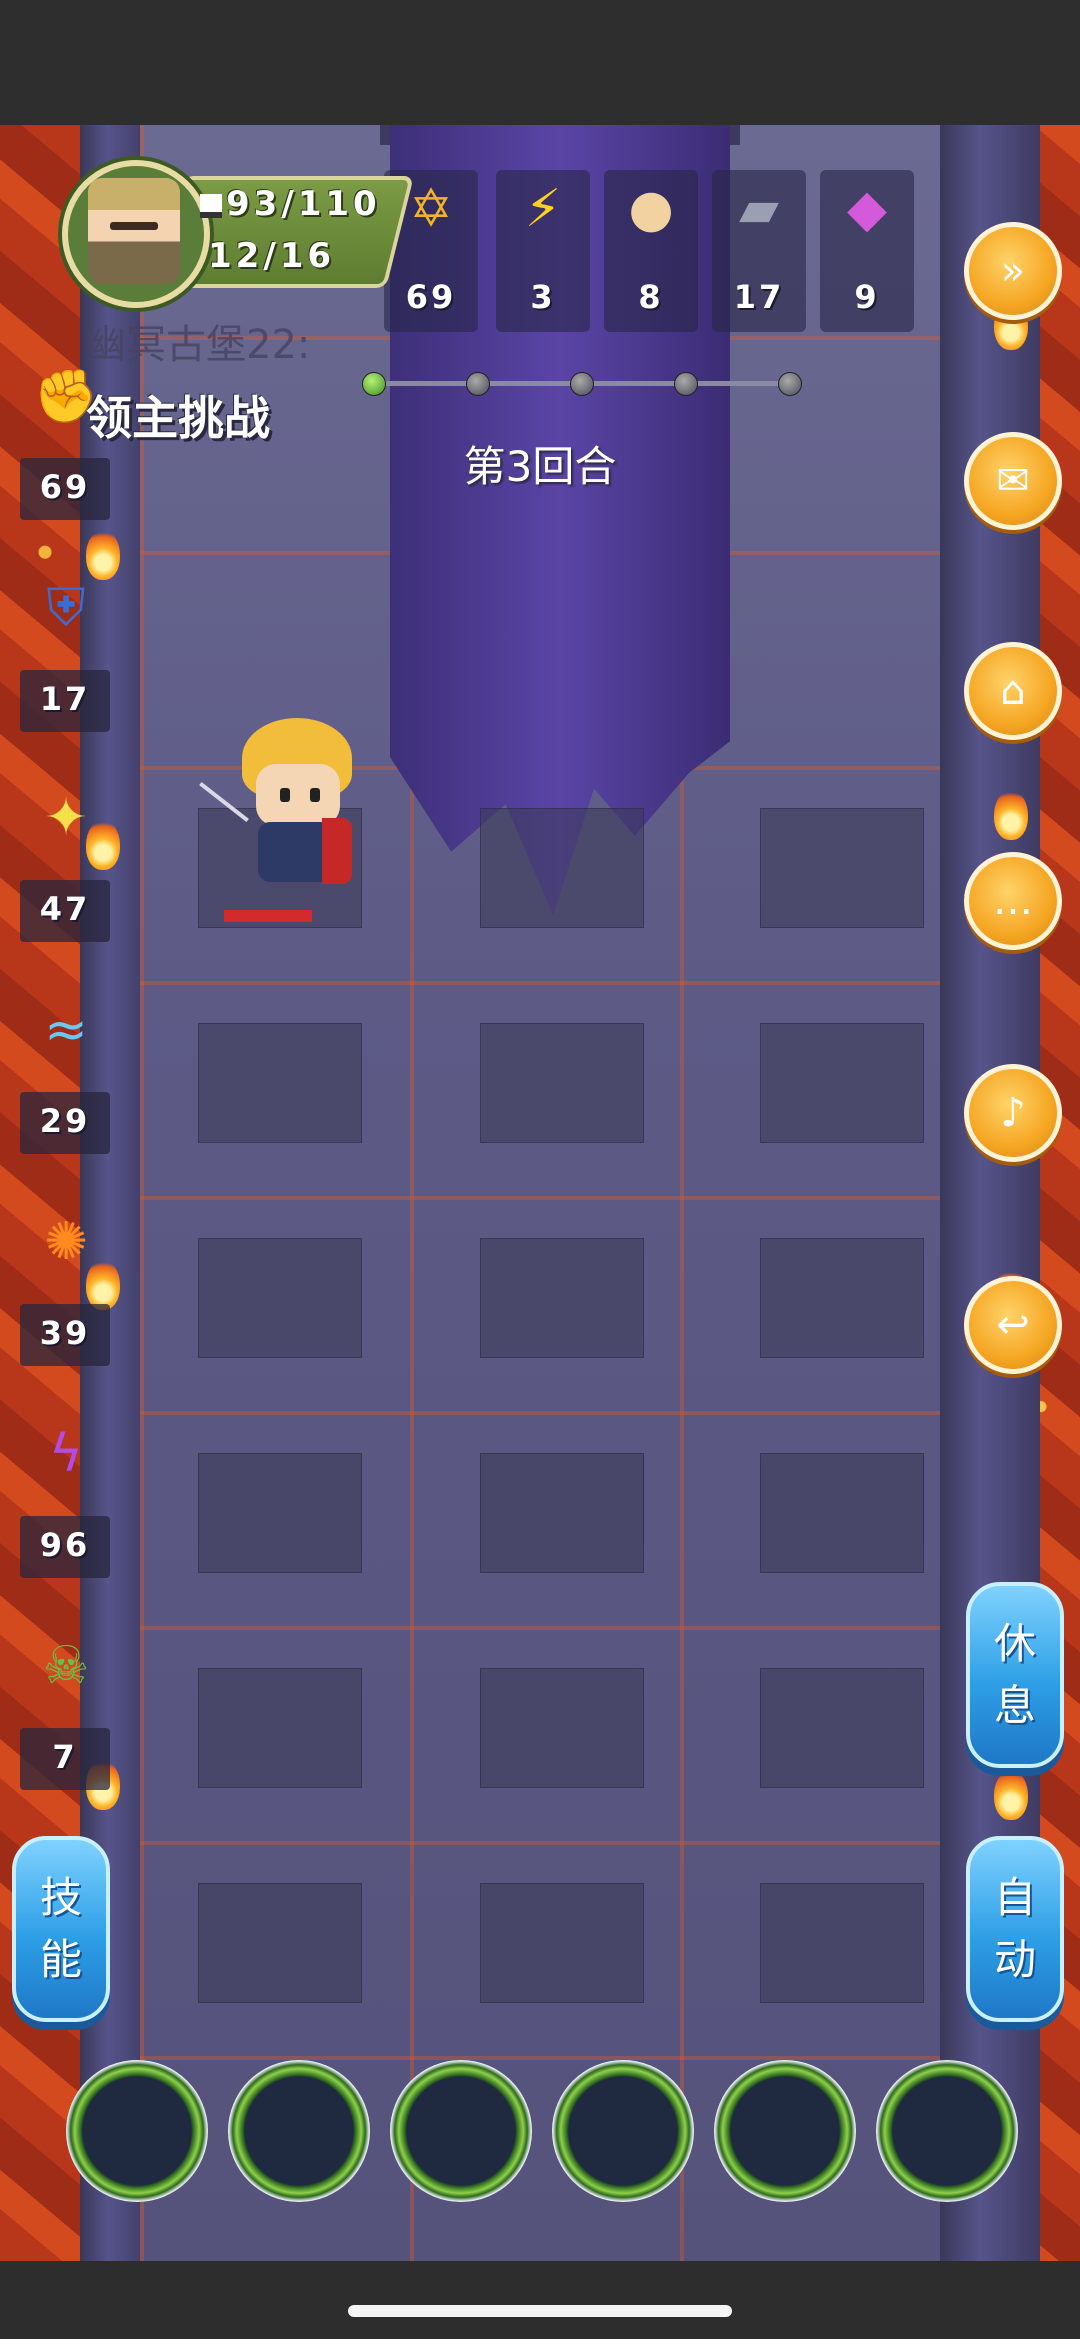 The height and width of the screenshot is (2339, 1080). I want to click on auto-button: 自 动, so click(1015, 1929).